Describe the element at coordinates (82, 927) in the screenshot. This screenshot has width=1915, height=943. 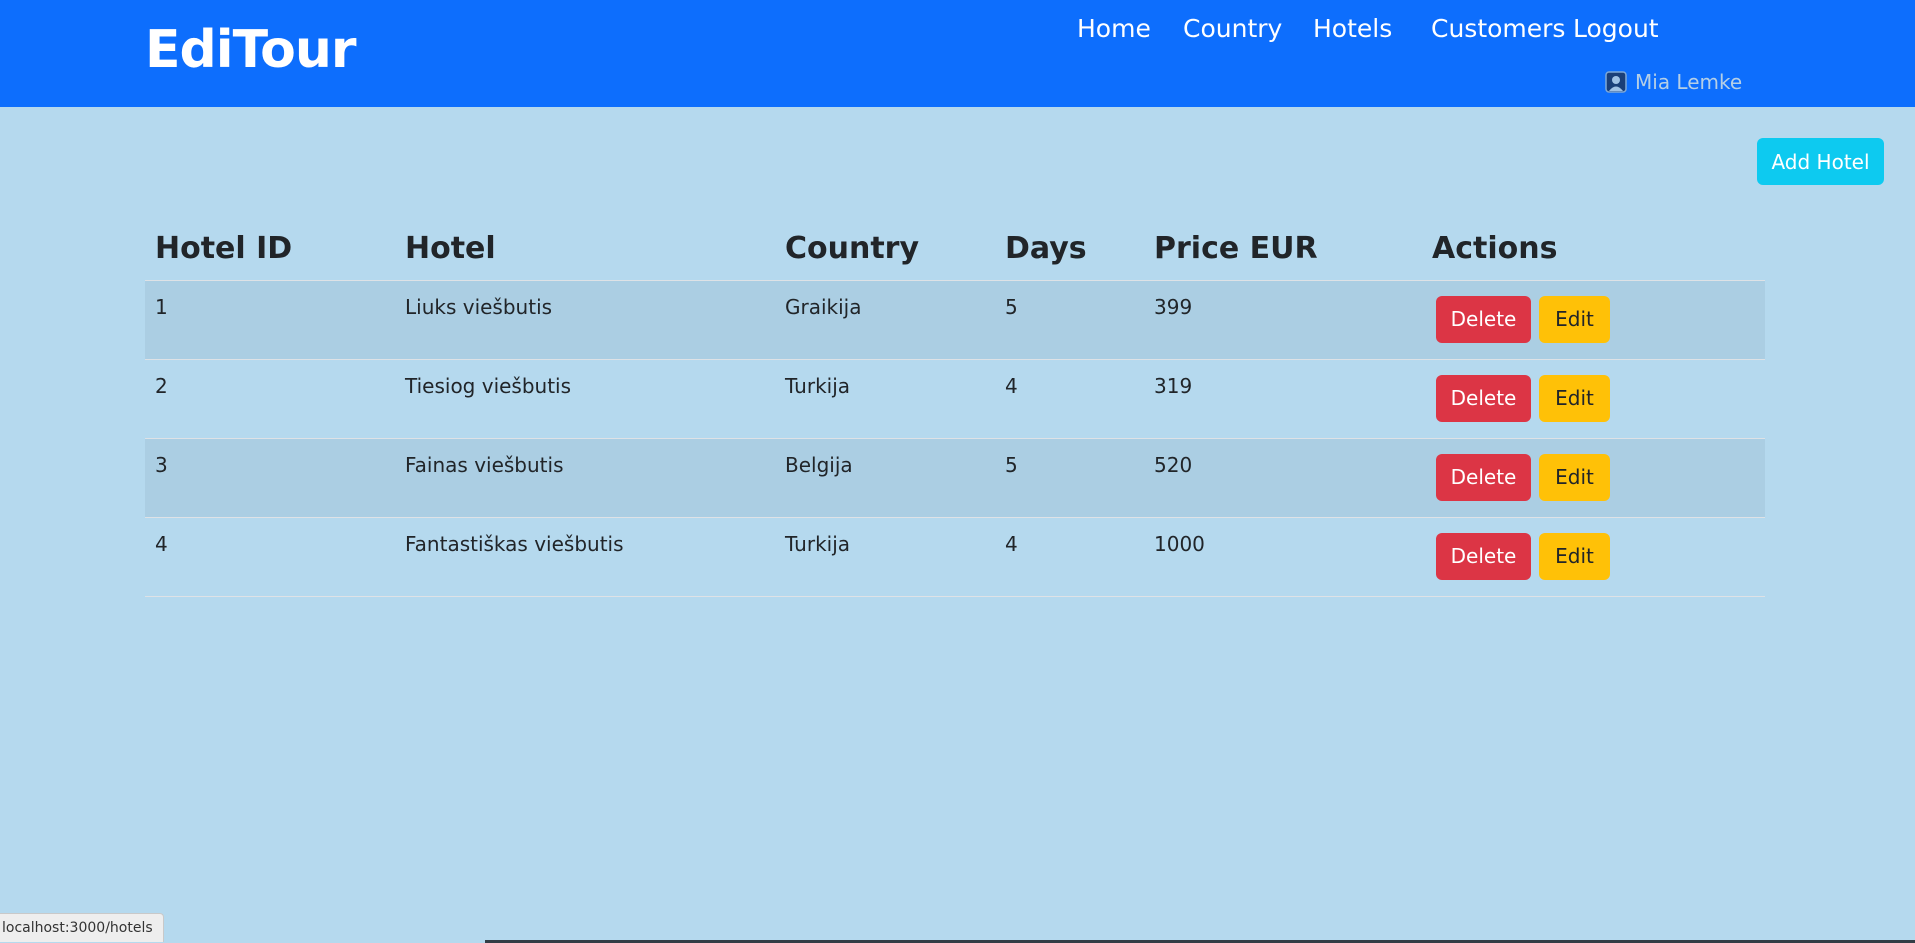
I see `browser-status-url: localhost:3000/hotels` at that location.